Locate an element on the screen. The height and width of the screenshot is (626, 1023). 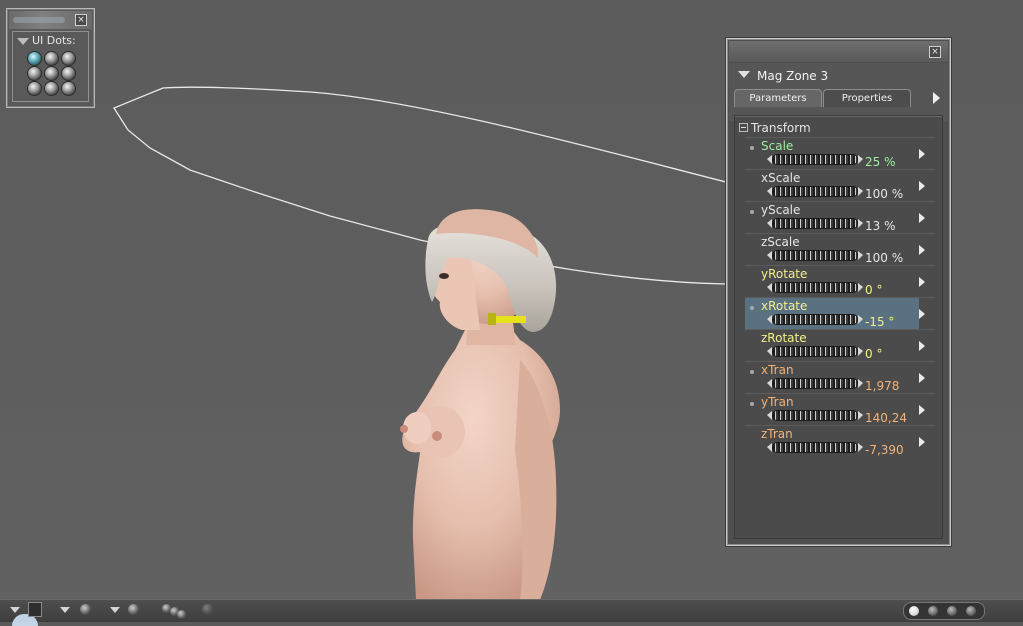
shading-ball-icon is located at coordinates (85, 609).